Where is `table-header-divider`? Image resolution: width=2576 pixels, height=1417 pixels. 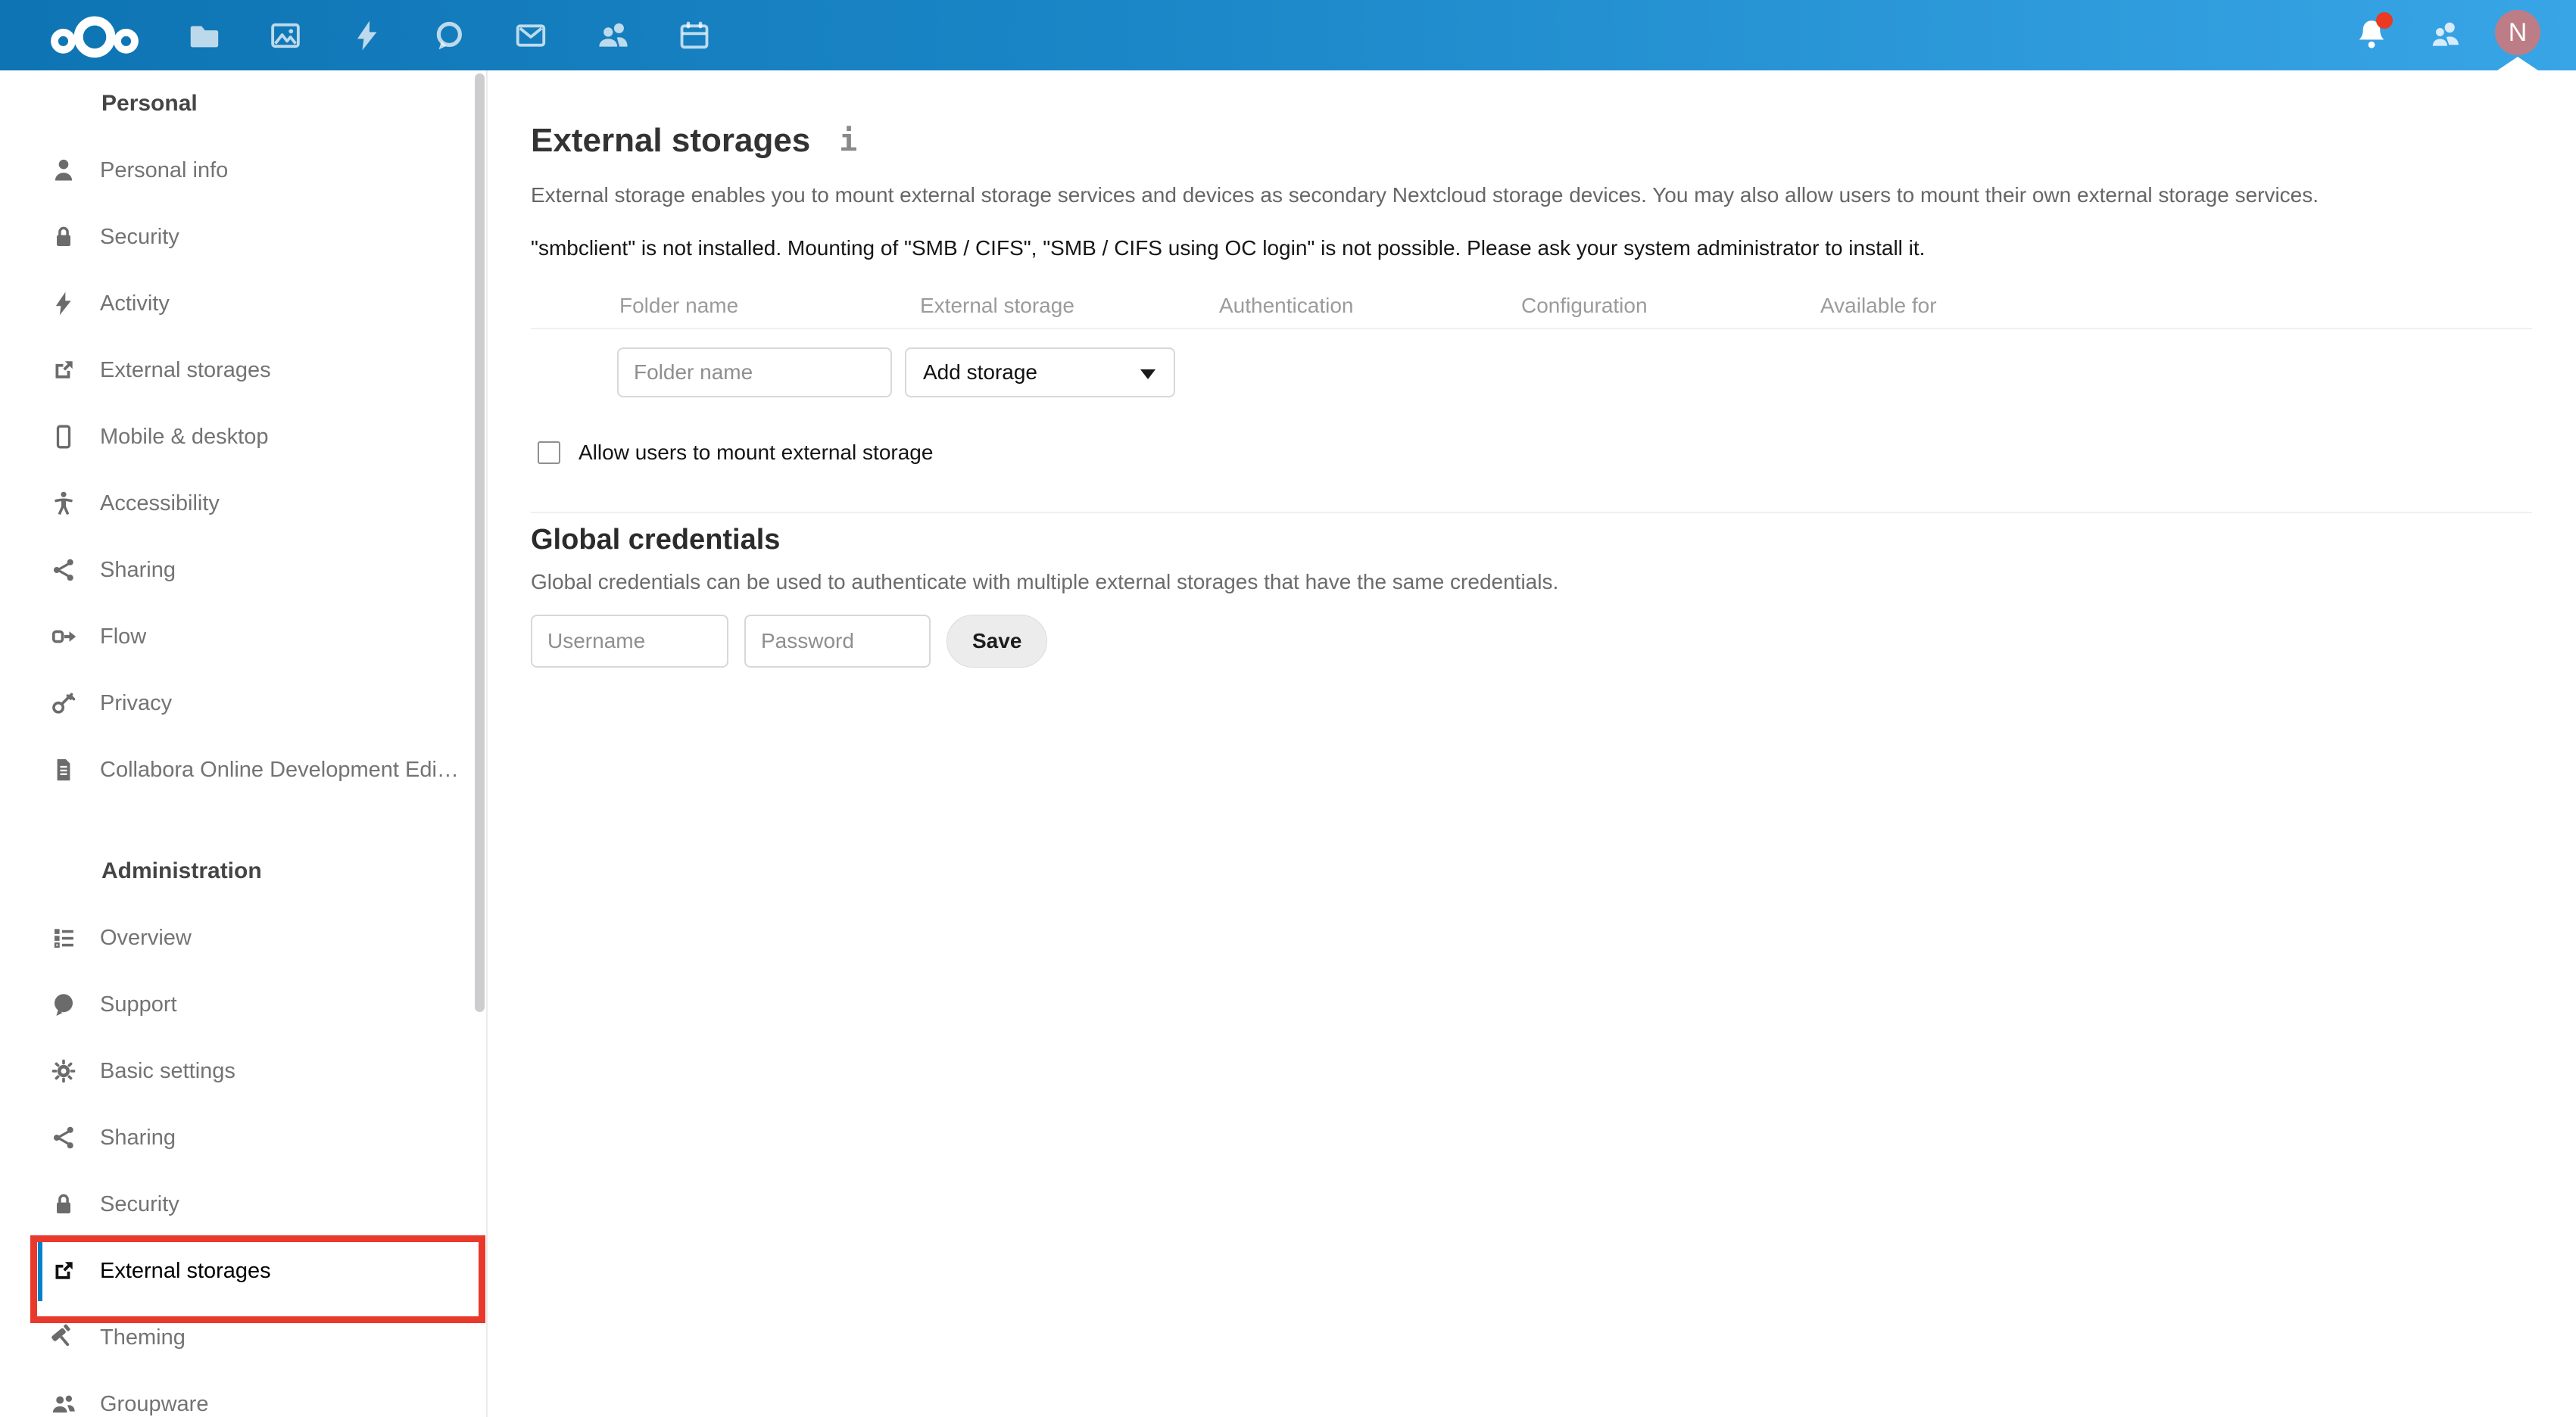 table-header-divider is located at coordinates (1531, 328).